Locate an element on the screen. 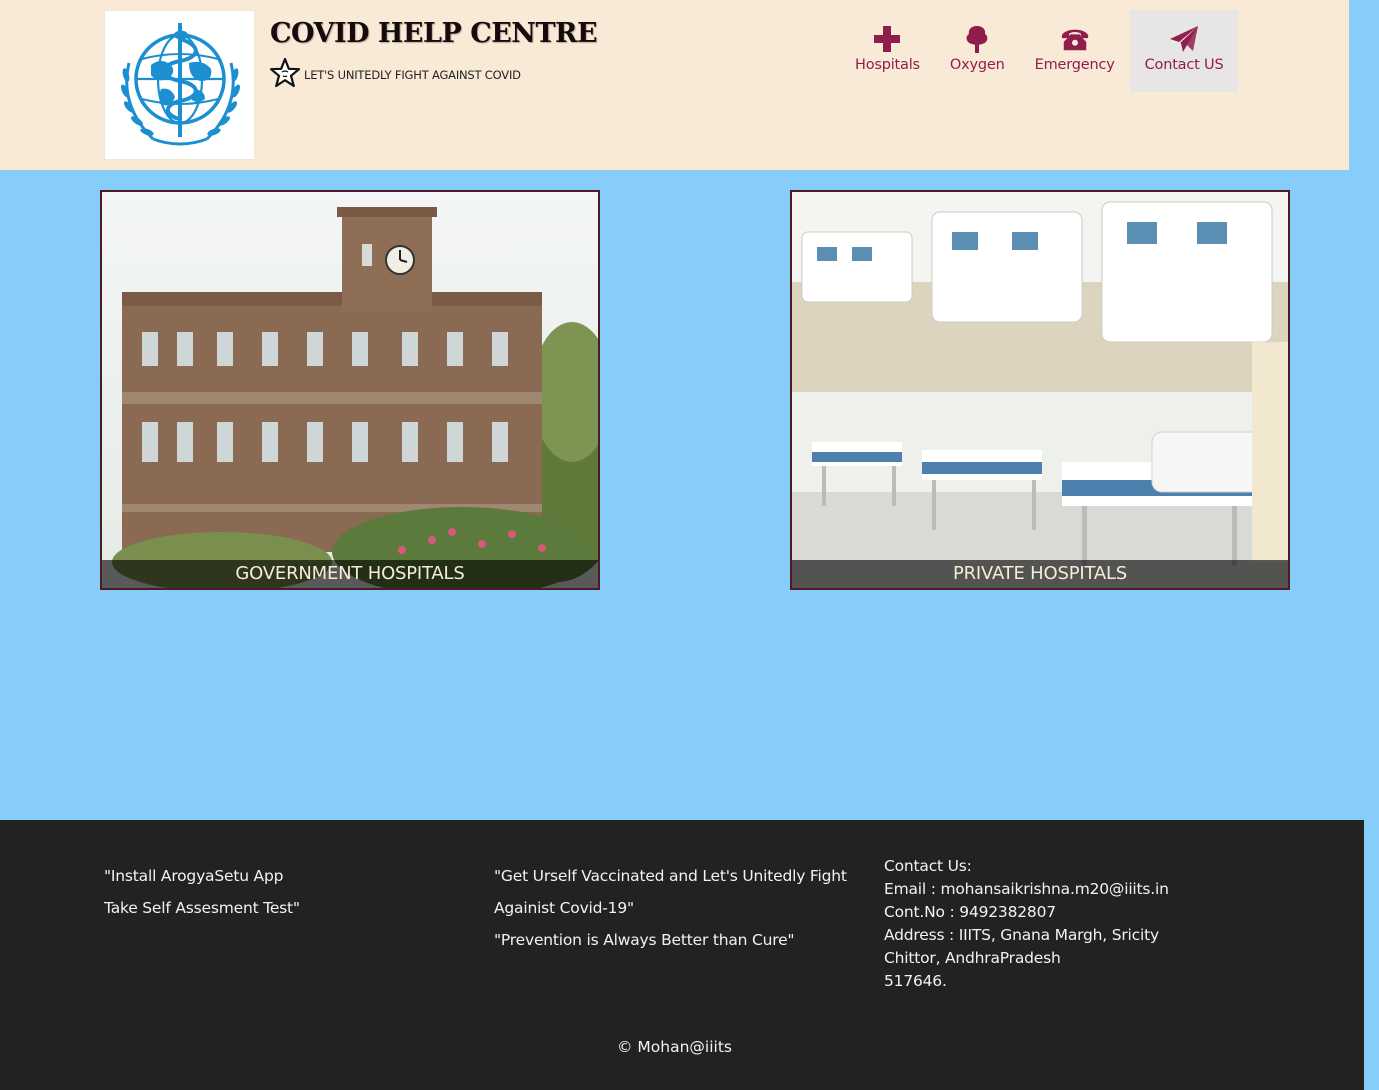 The image size is (1379, 1090). footer-contact-email: Email : mohansaikrishna.m20@iiits.in is located at coordinates (1026, 889).